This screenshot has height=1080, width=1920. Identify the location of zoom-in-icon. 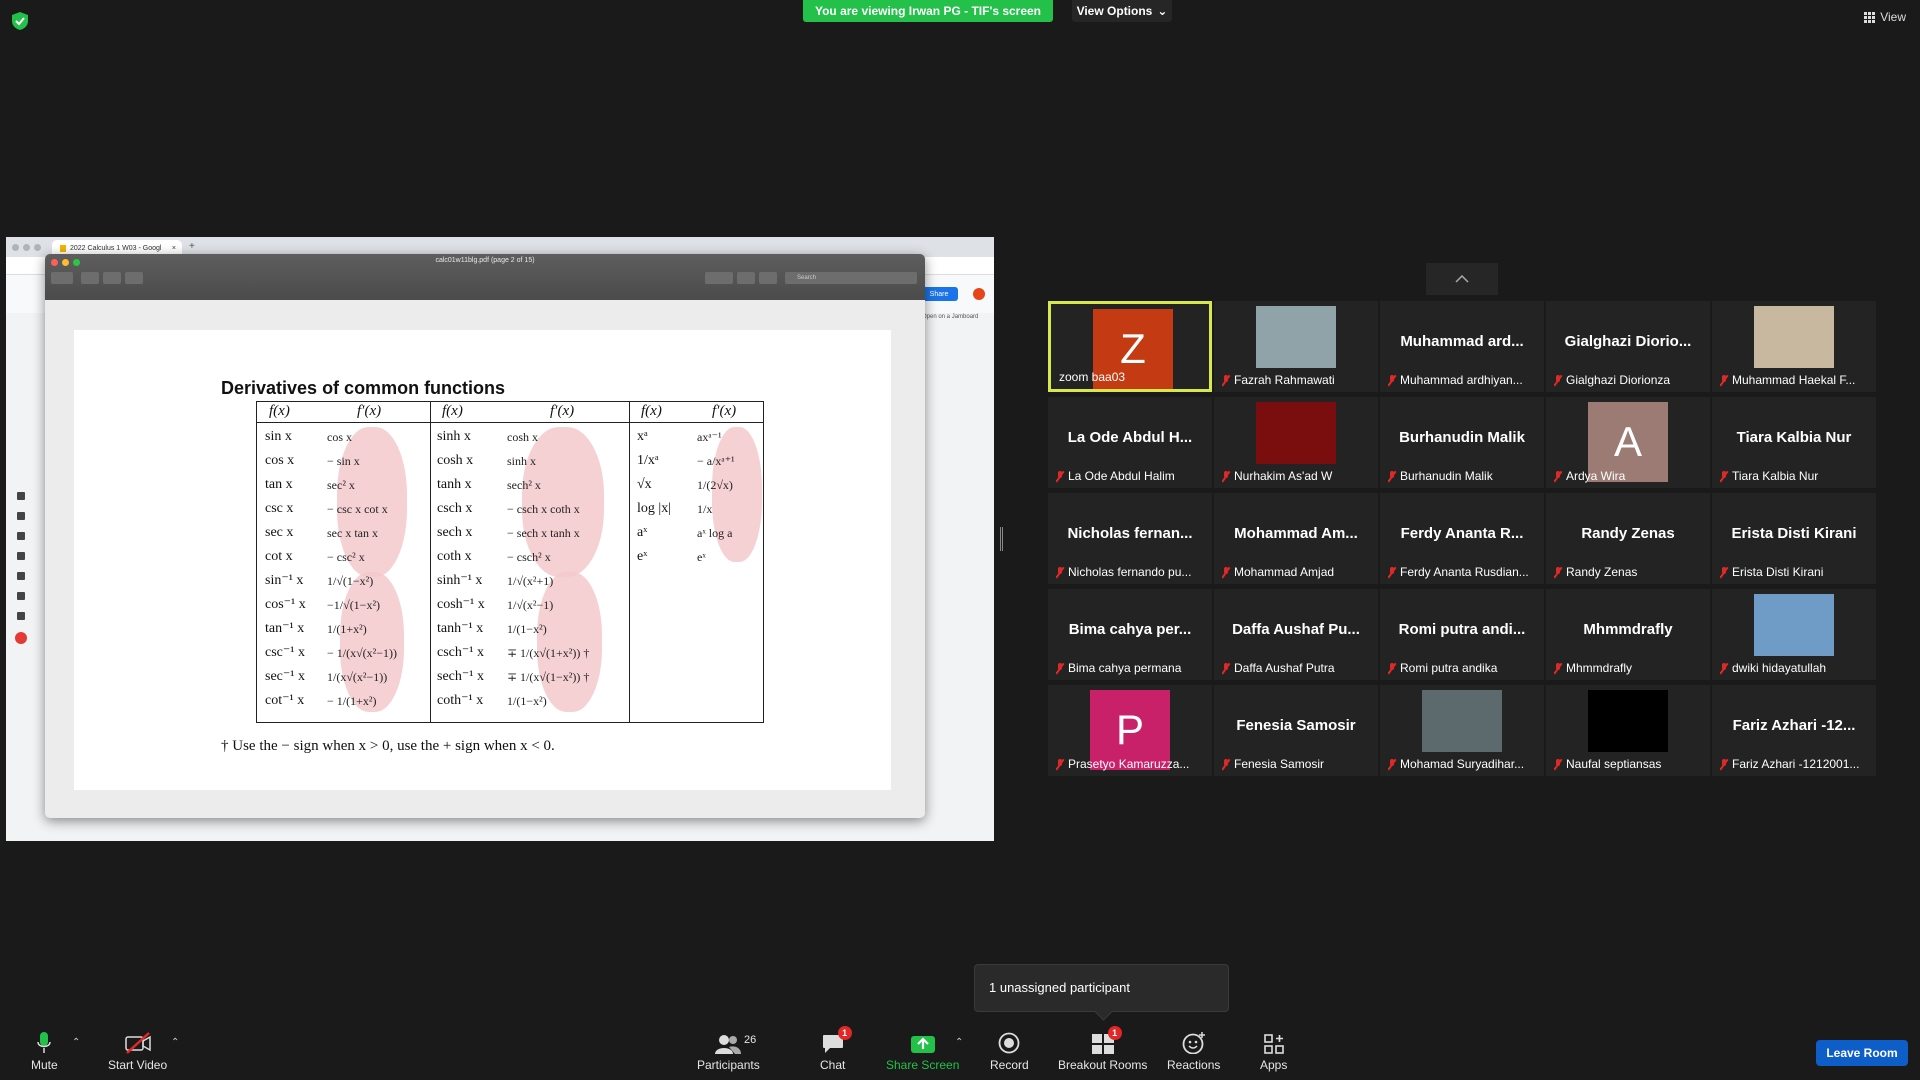
(112, 278).